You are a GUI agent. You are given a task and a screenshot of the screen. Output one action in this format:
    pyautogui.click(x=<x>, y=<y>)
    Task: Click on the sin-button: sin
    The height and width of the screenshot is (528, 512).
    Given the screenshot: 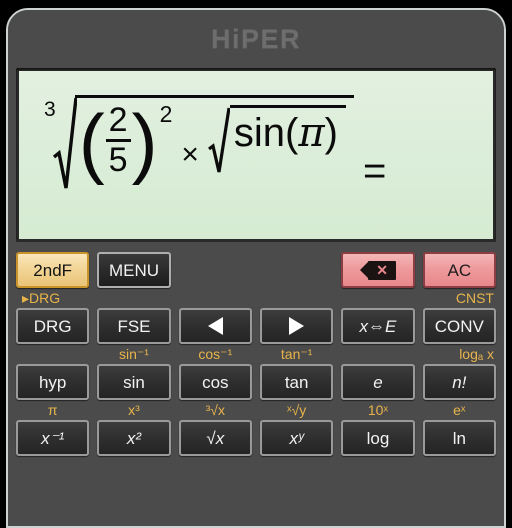 What is the action you would take?
    pyautogui.click(x=134, y=382)
    